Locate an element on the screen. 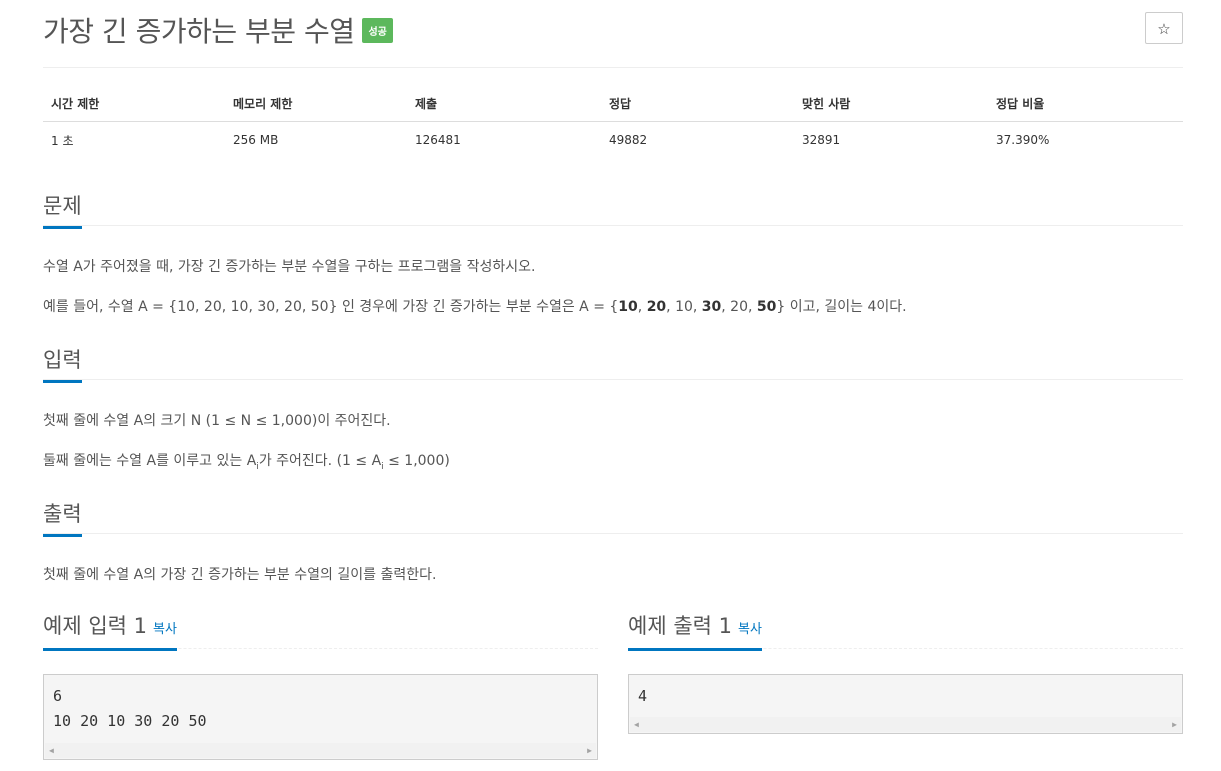 This screenshot has height=771, width=1221. output-text-1: 첫째 줄에 수열 A의 가장 긴 증가하는 부분 수열의 길이를 출력한다. is located at coordinates (240, 575).